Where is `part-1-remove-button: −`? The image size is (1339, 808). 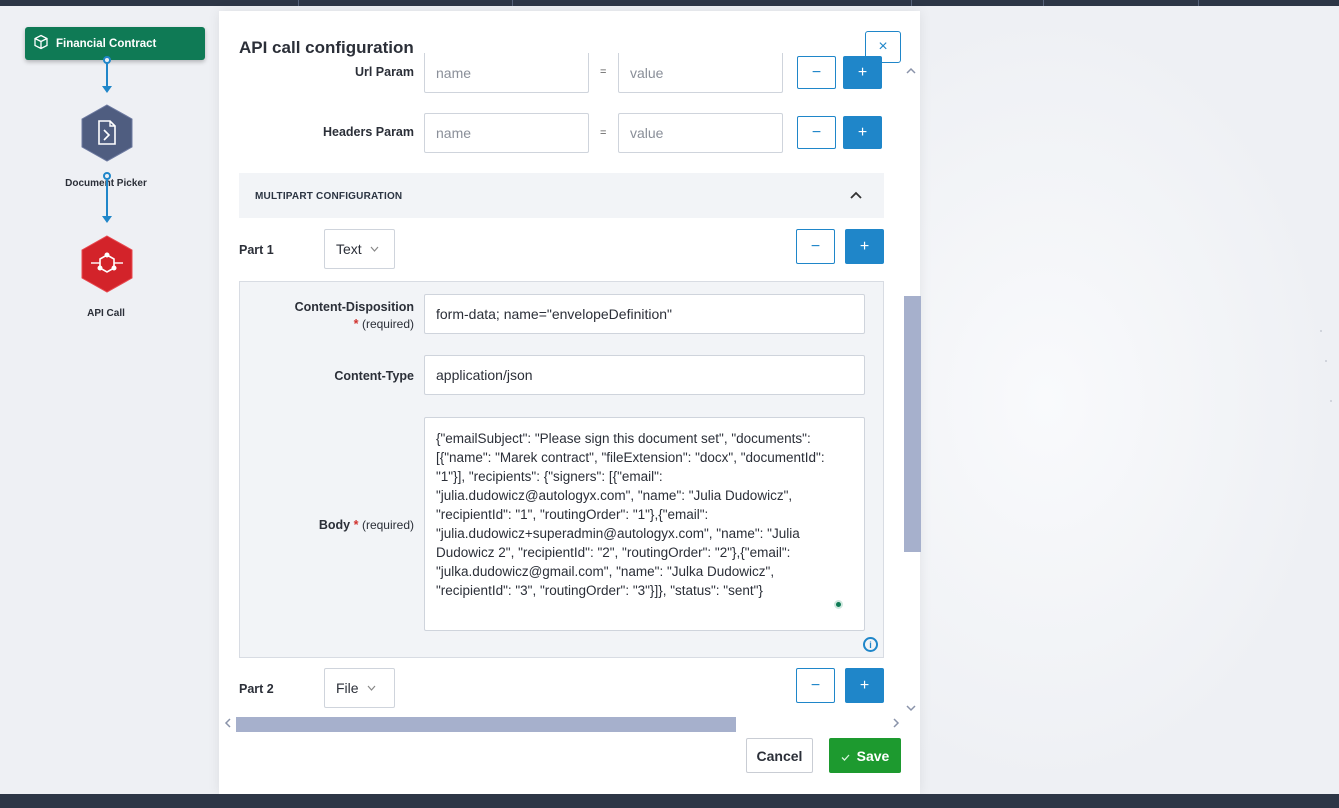
part-1-remove-button: − is located at coordinates (815, 246).